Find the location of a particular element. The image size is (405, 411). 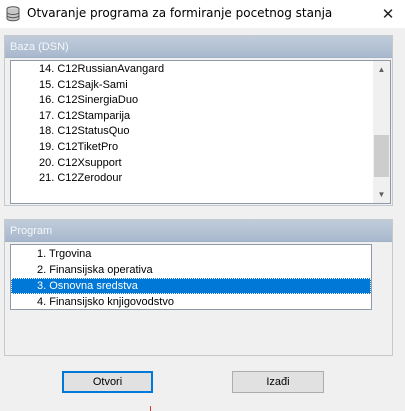

open-button: Otvori is located at coordinates (107, 382).